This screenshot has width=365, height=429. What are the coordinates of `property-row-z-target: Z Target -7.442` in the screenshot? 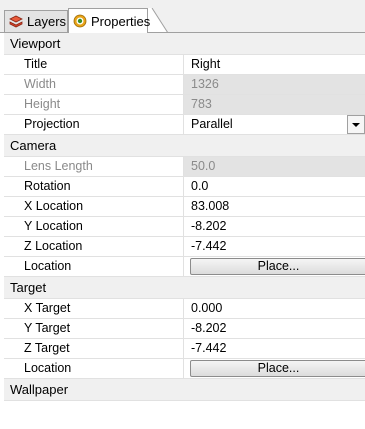 It's located at (184, 349).